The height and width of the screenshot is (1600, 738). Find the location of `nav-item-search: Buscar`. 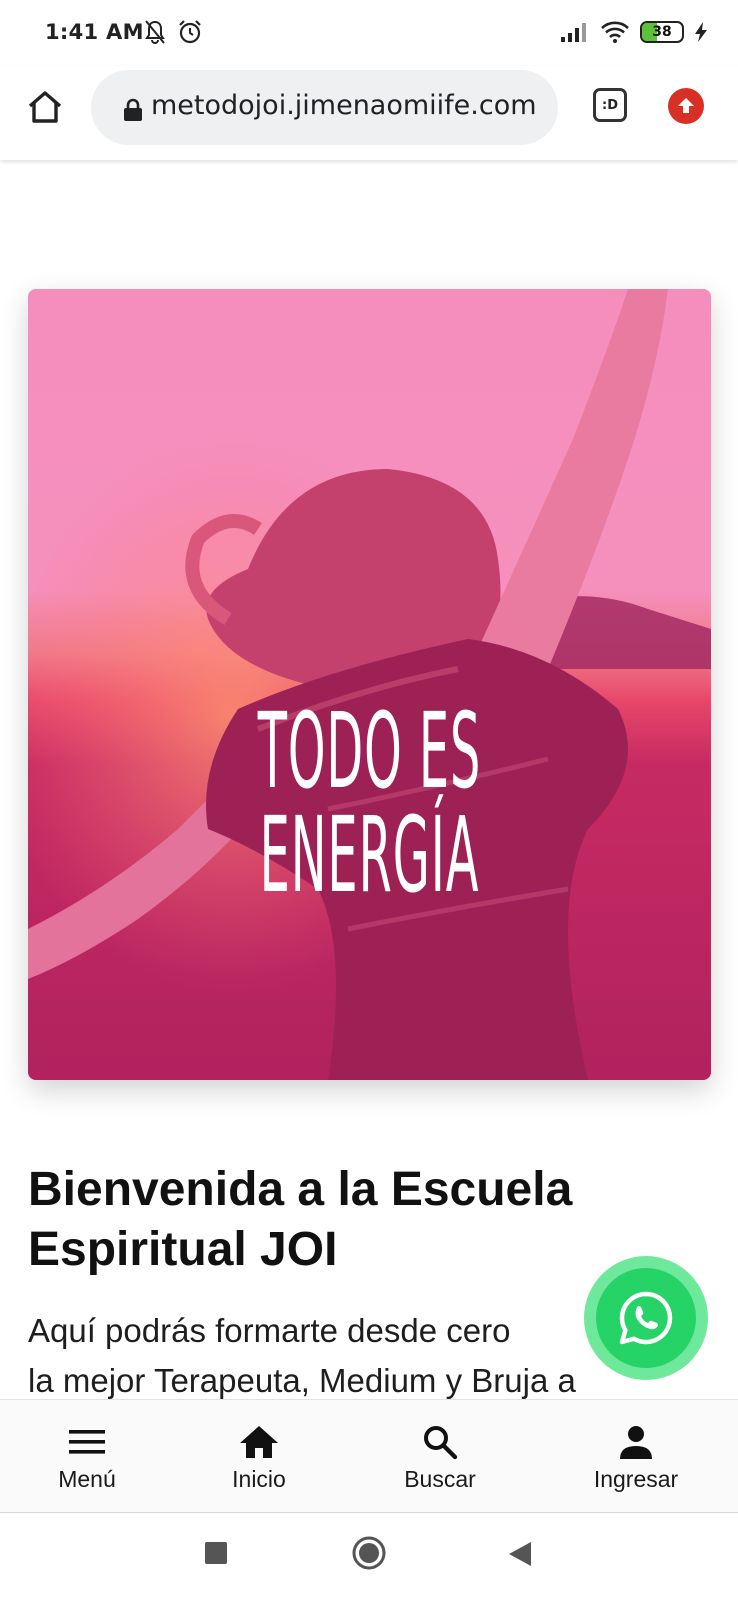

nav-item-search: Buscar is located at coordinates (440, 1457).